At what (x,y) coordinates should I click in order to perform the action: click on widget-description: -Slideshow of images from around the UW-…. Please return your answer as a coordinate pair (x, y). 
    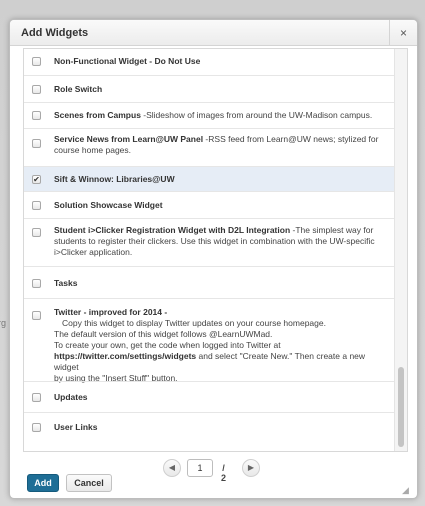
    Looking at the image, I should click on (256, 115).